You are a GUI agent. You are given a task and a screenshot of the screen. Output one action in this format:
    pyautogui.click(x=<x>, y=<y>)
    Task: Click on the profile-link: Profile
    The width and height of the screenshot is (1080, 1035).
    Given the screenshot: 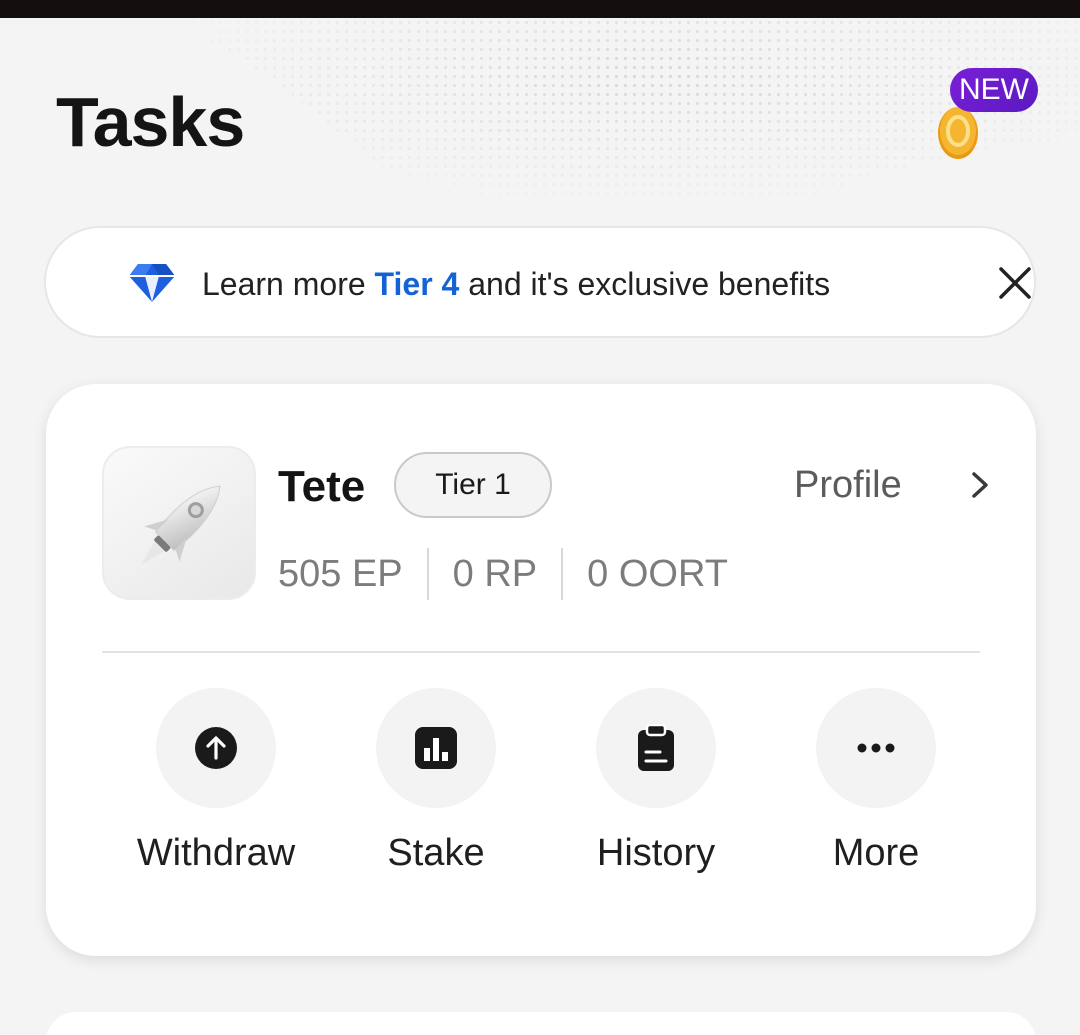 What is the action you would take?
    pyautogui.click(x=892, y=485)
    